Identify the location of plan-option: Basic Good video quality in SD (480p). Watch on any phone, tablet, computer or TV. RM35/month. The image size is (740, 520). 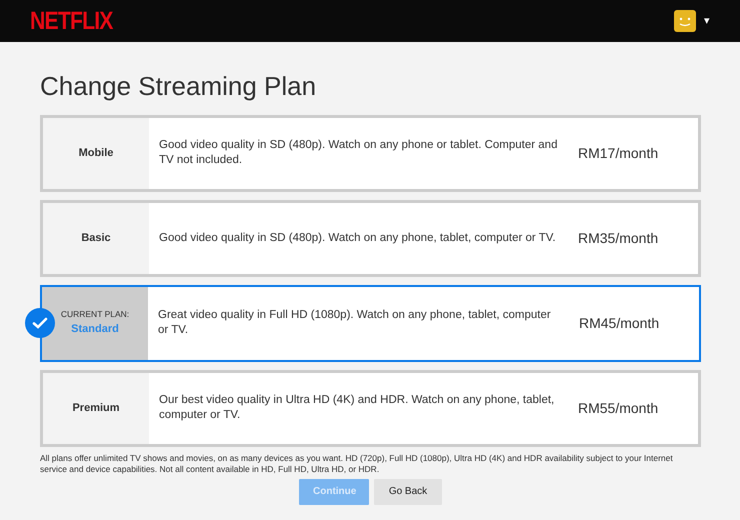
(370, 238).